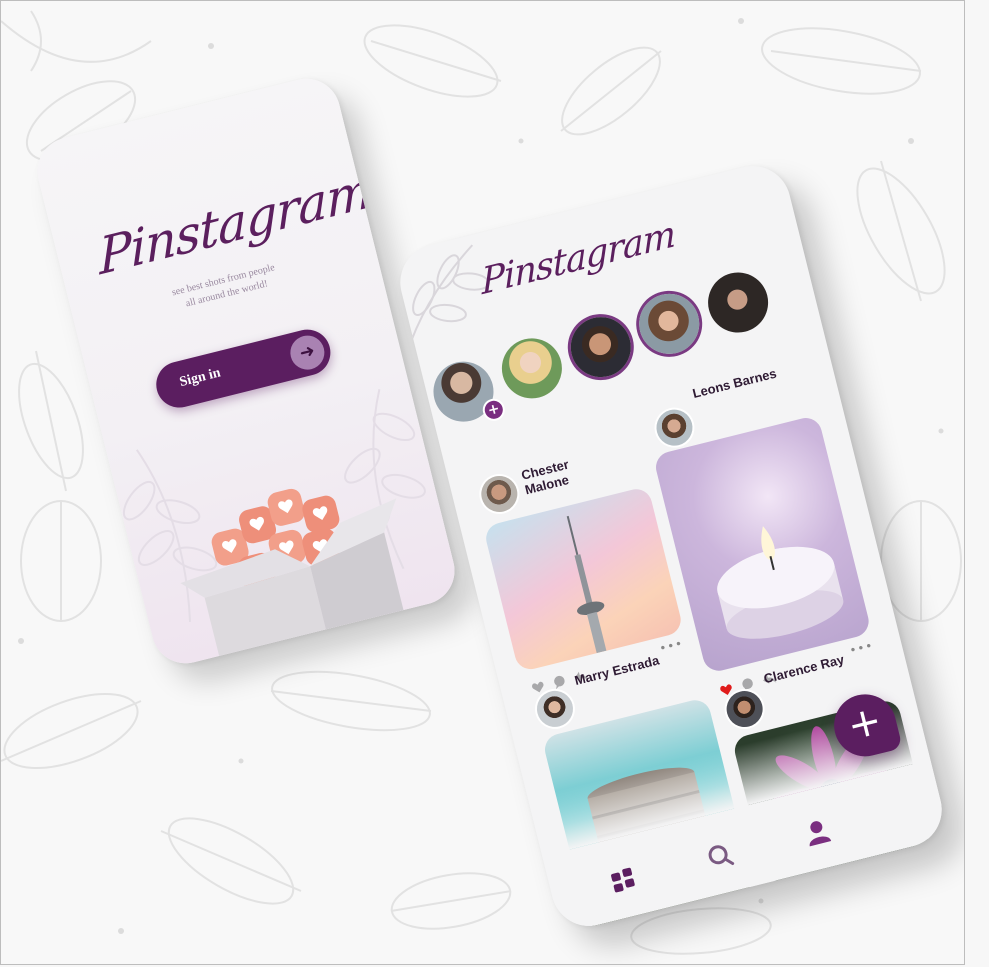 Image resolution: width=989 pixels, height=967 pixels. I want to click on arrow-right-icon: ➜, so click(307, 352).